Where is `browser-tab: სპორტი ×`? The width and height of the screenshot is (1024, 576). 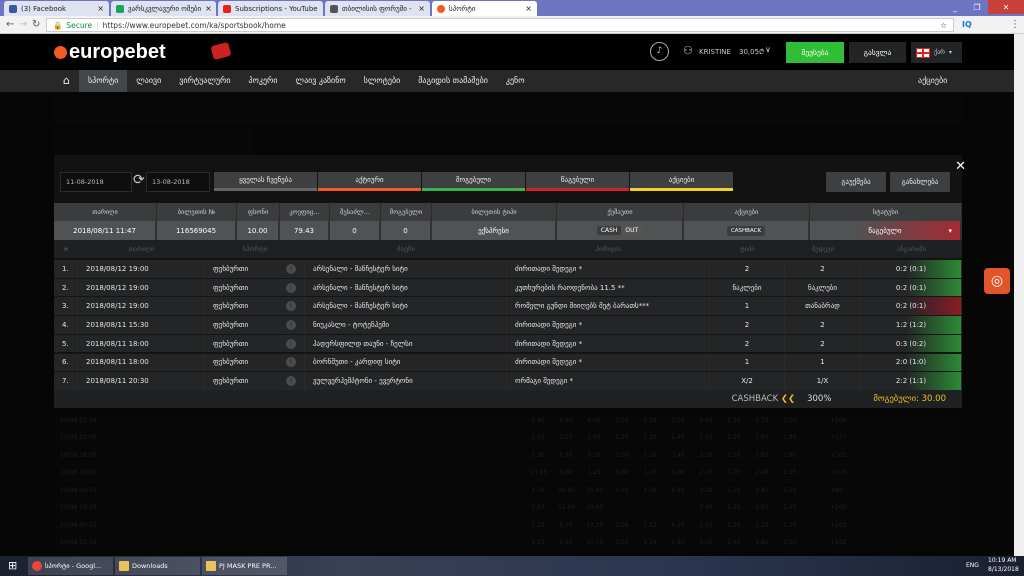 browser-tab: სპორტი × is located at coordinates (484, 8).